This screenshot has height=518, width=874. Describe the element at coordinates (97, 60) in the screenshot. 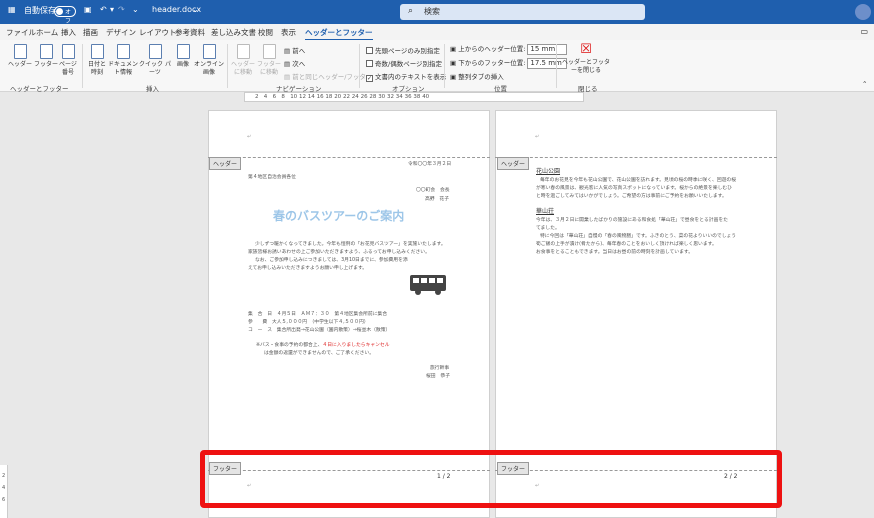

I see `date-time-button: 日付と時刻` at that location.